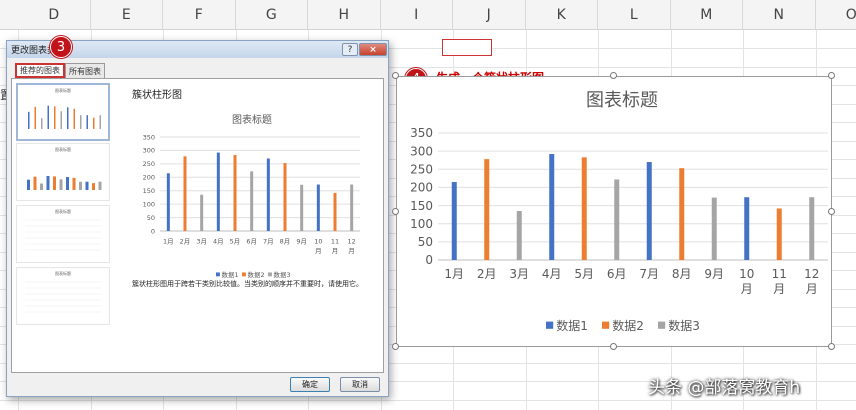  What do you see at coordinates (811, 274) in the screenshot?
I see `x-tick-label-line: 12` at bounding box center [811, 274].